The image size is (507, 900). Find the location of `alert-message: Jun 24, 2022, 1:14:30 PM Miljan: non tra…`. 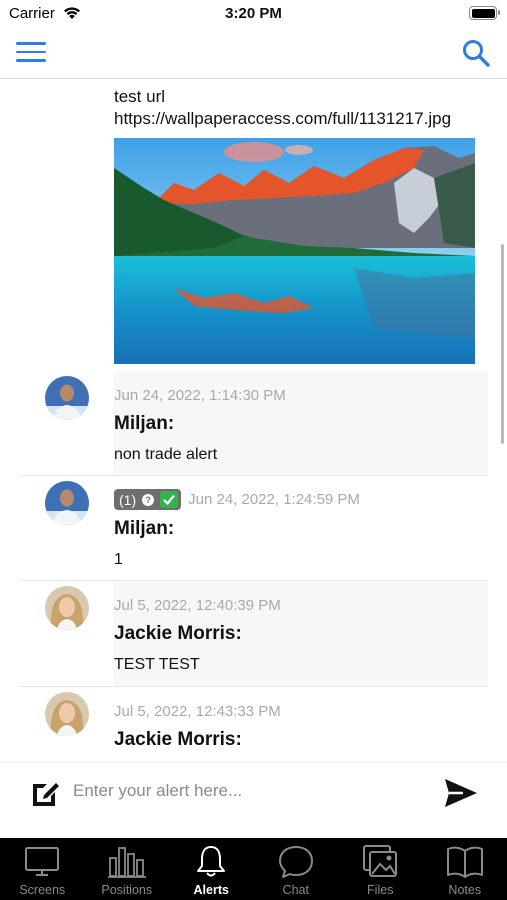

alert-message: Jun 24, 2022, 1:14:30 PM Miljan: non tra… is located at coordinates (254, 423).